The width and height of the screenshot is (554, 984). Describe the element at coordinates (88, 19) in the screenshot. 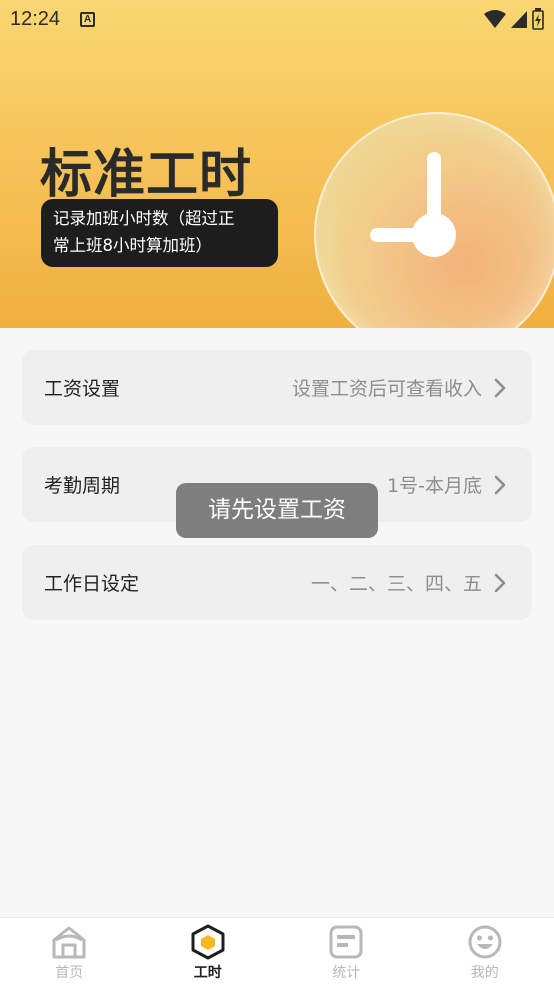

I see `notification-icon: A` at that location.